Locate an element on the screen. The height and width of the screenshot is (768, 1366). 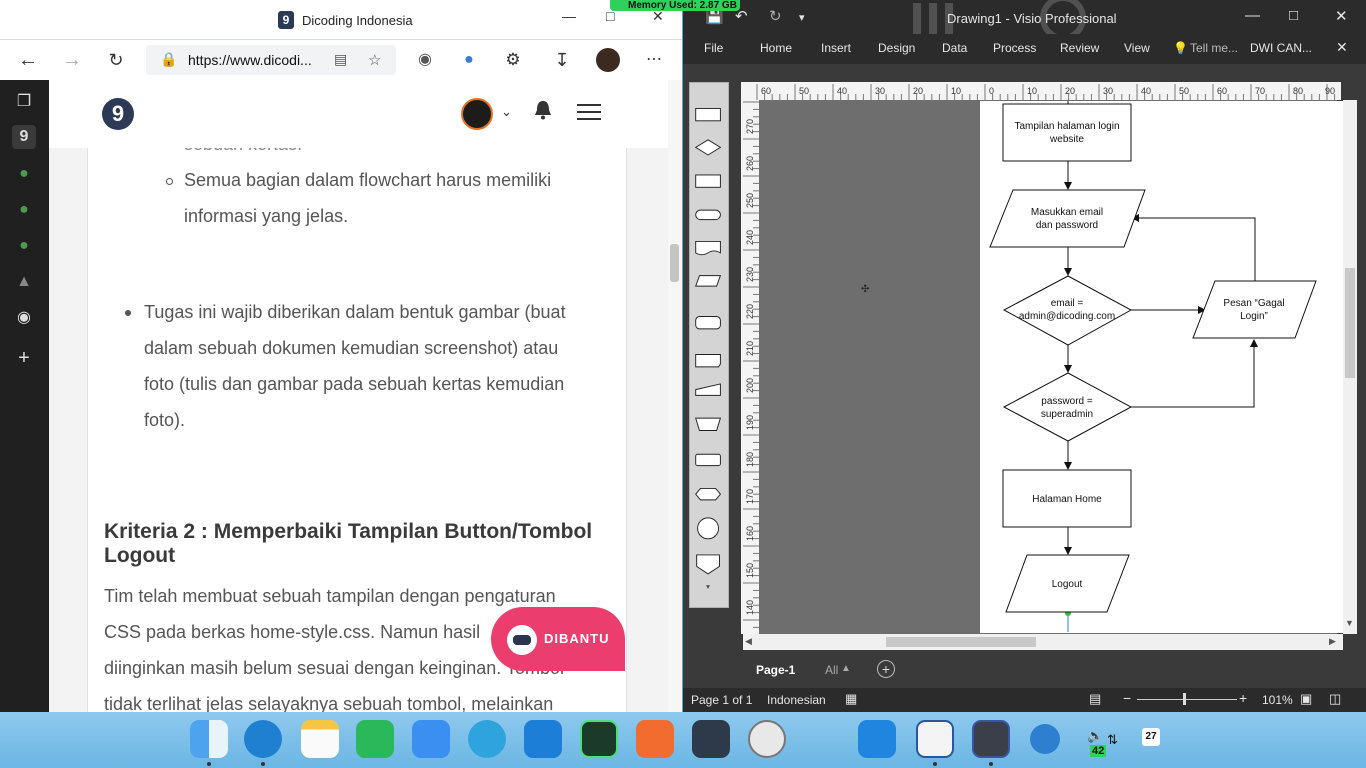
tab-2-icon: ● is located at coordinates (24, 174).